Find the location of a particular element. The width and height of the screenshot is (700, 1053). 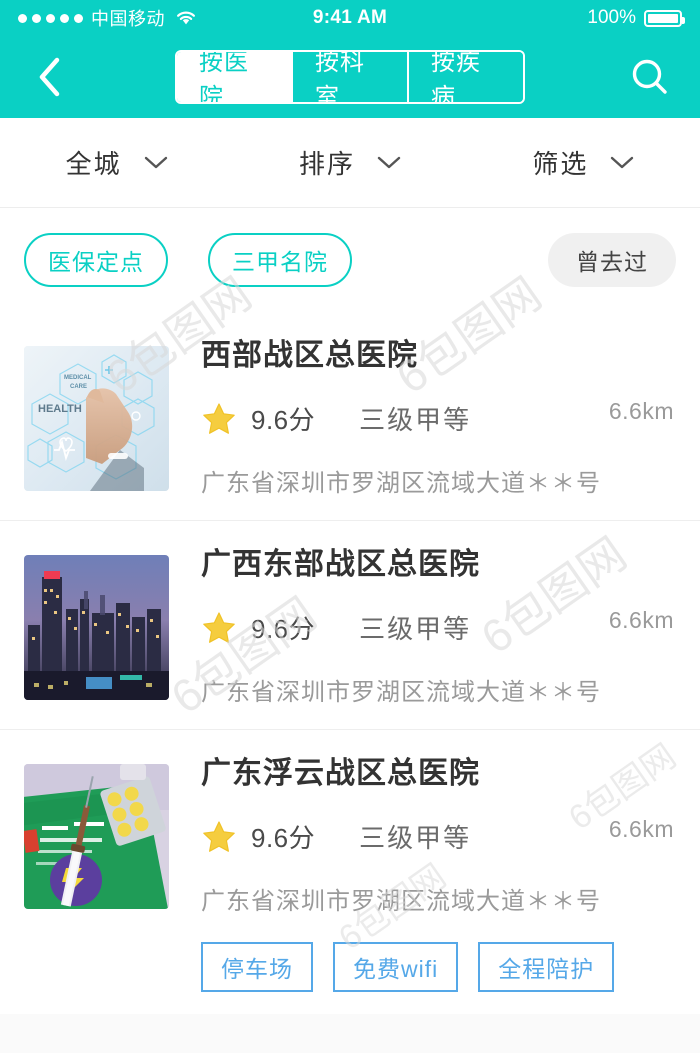

chevron-left-icon is located at coordinates (49, 77).